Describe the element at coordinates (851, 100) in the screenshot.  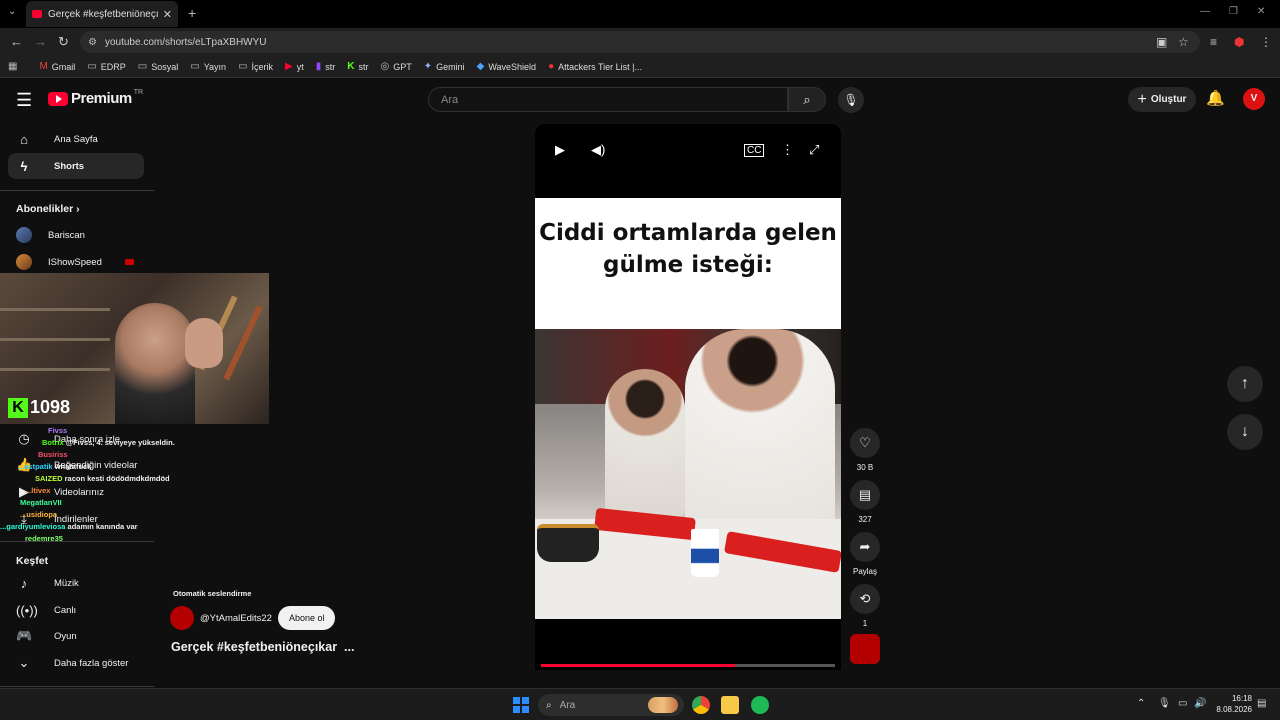
I see `voice-search-button: 🎙` at that location.